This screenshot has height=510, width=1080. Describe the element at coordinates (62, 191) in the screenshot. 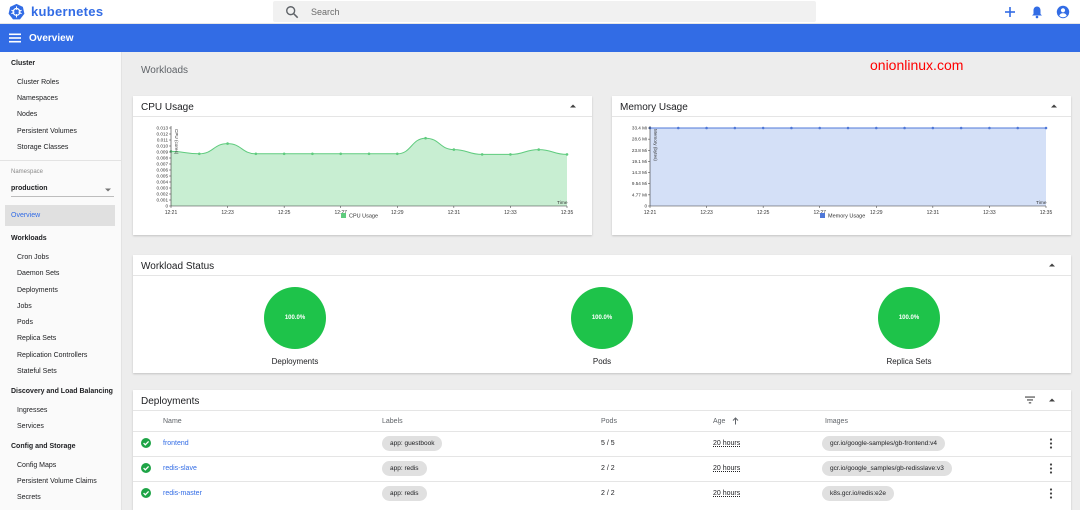

I see `namespace-select: production` at that location.